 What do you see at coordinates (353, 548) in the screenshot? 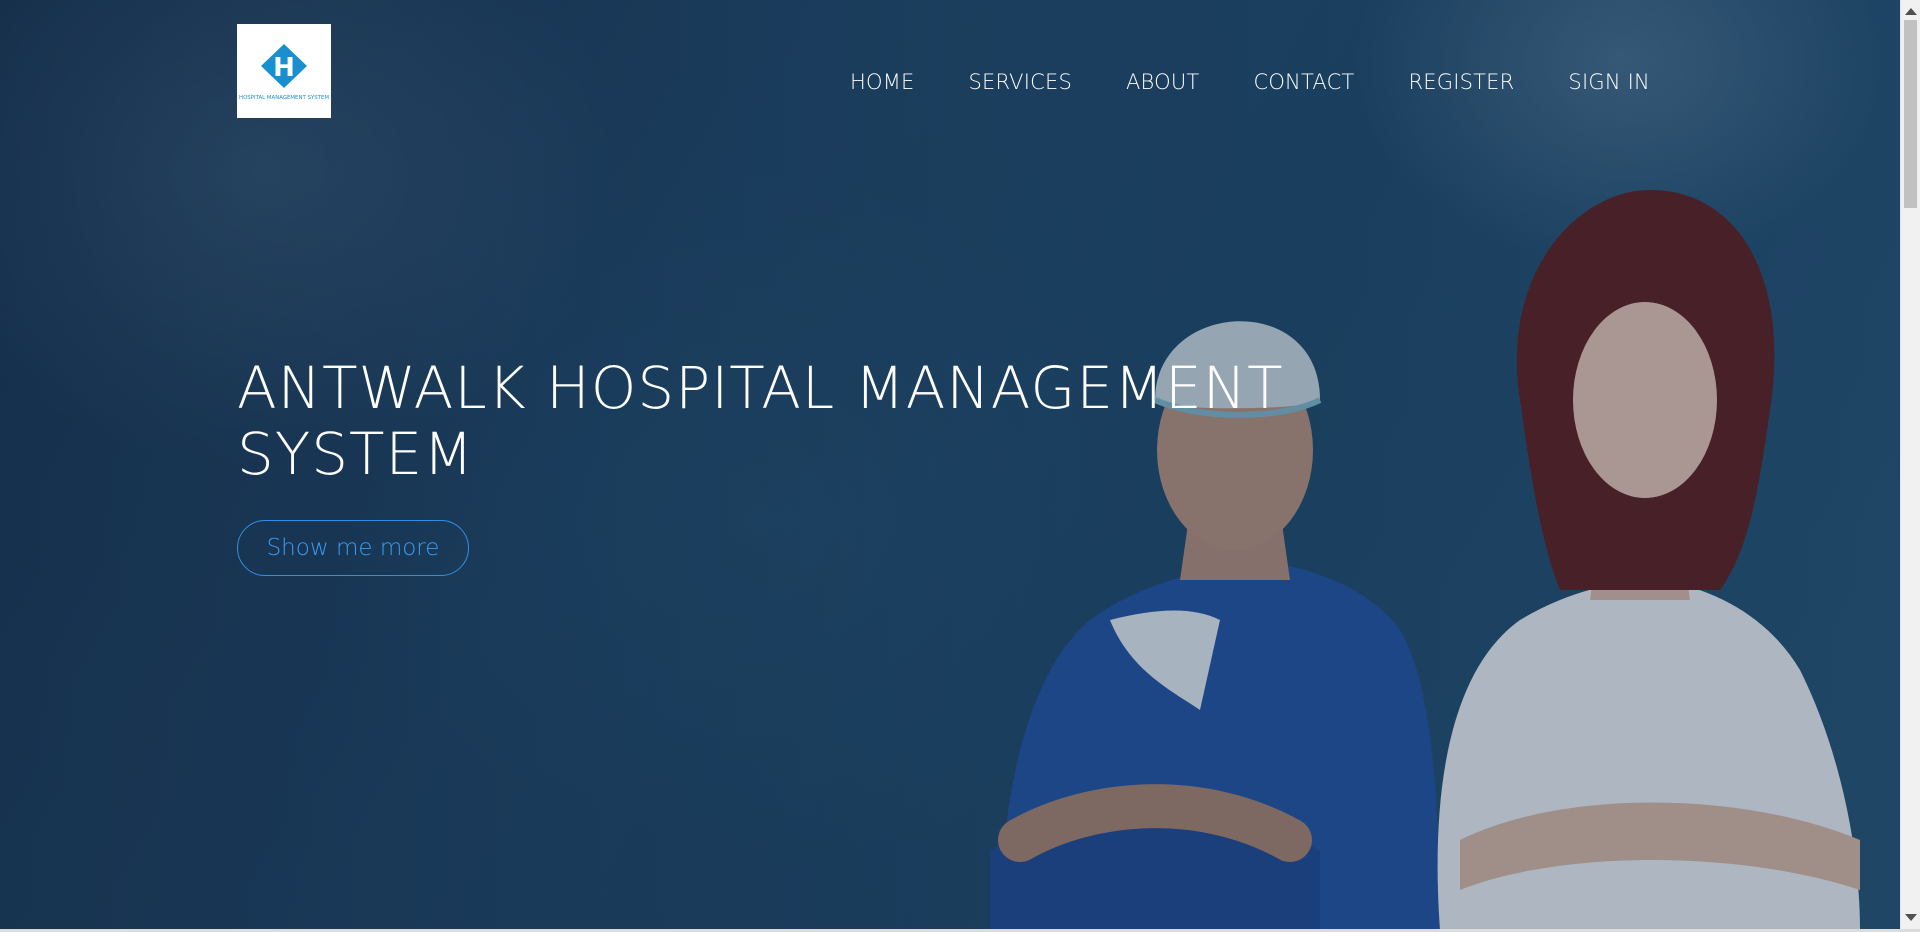
I see `show-more-button: Show me more` at bounding box center [353, 548].